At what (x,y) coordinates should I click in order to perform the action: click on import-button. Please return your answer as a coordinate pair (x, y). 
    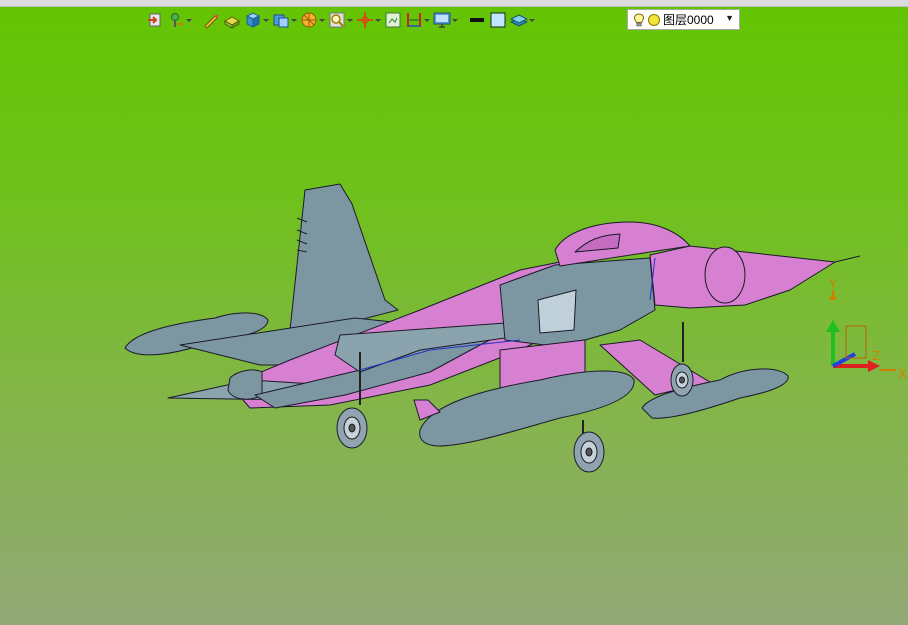
    Looking at the image, I should click on (155, 20).